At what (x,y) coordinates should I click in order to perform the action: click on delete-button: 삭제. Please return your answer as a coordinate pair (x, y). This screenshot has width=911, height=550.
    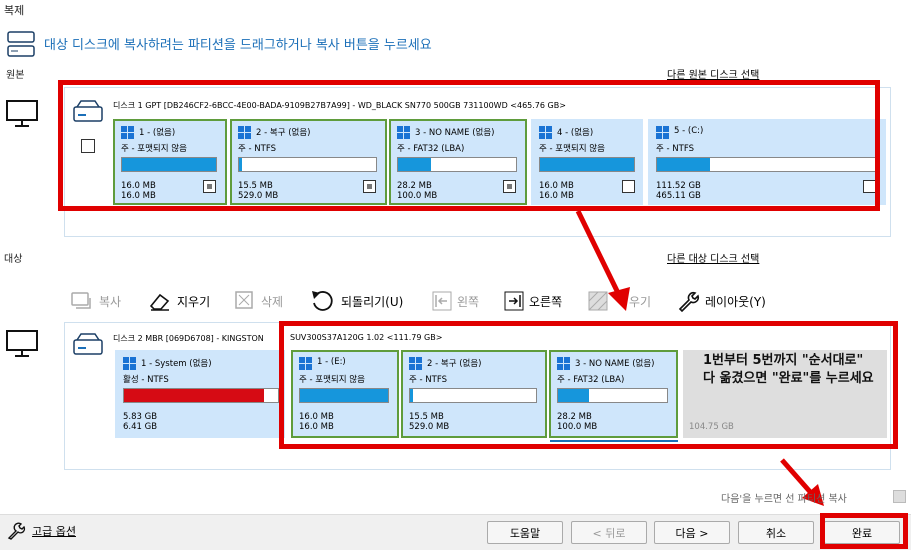
    Looking at the image, I should click on (258, 301).